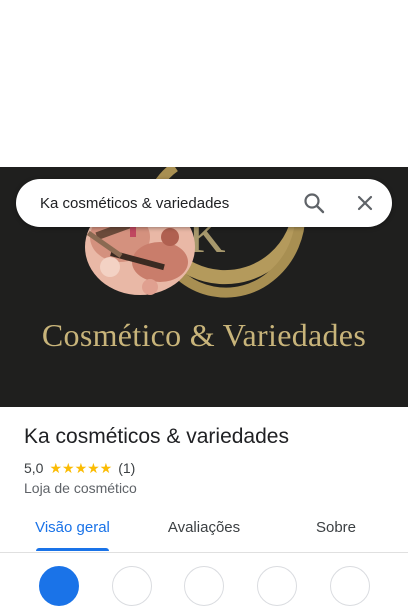 Image resolution: width=408 pixels, height=606 pixels. Describe the element at coordinates (156, 436) in the screenshot. I see `place-title: Ka cosméticos & variedades` at that location.